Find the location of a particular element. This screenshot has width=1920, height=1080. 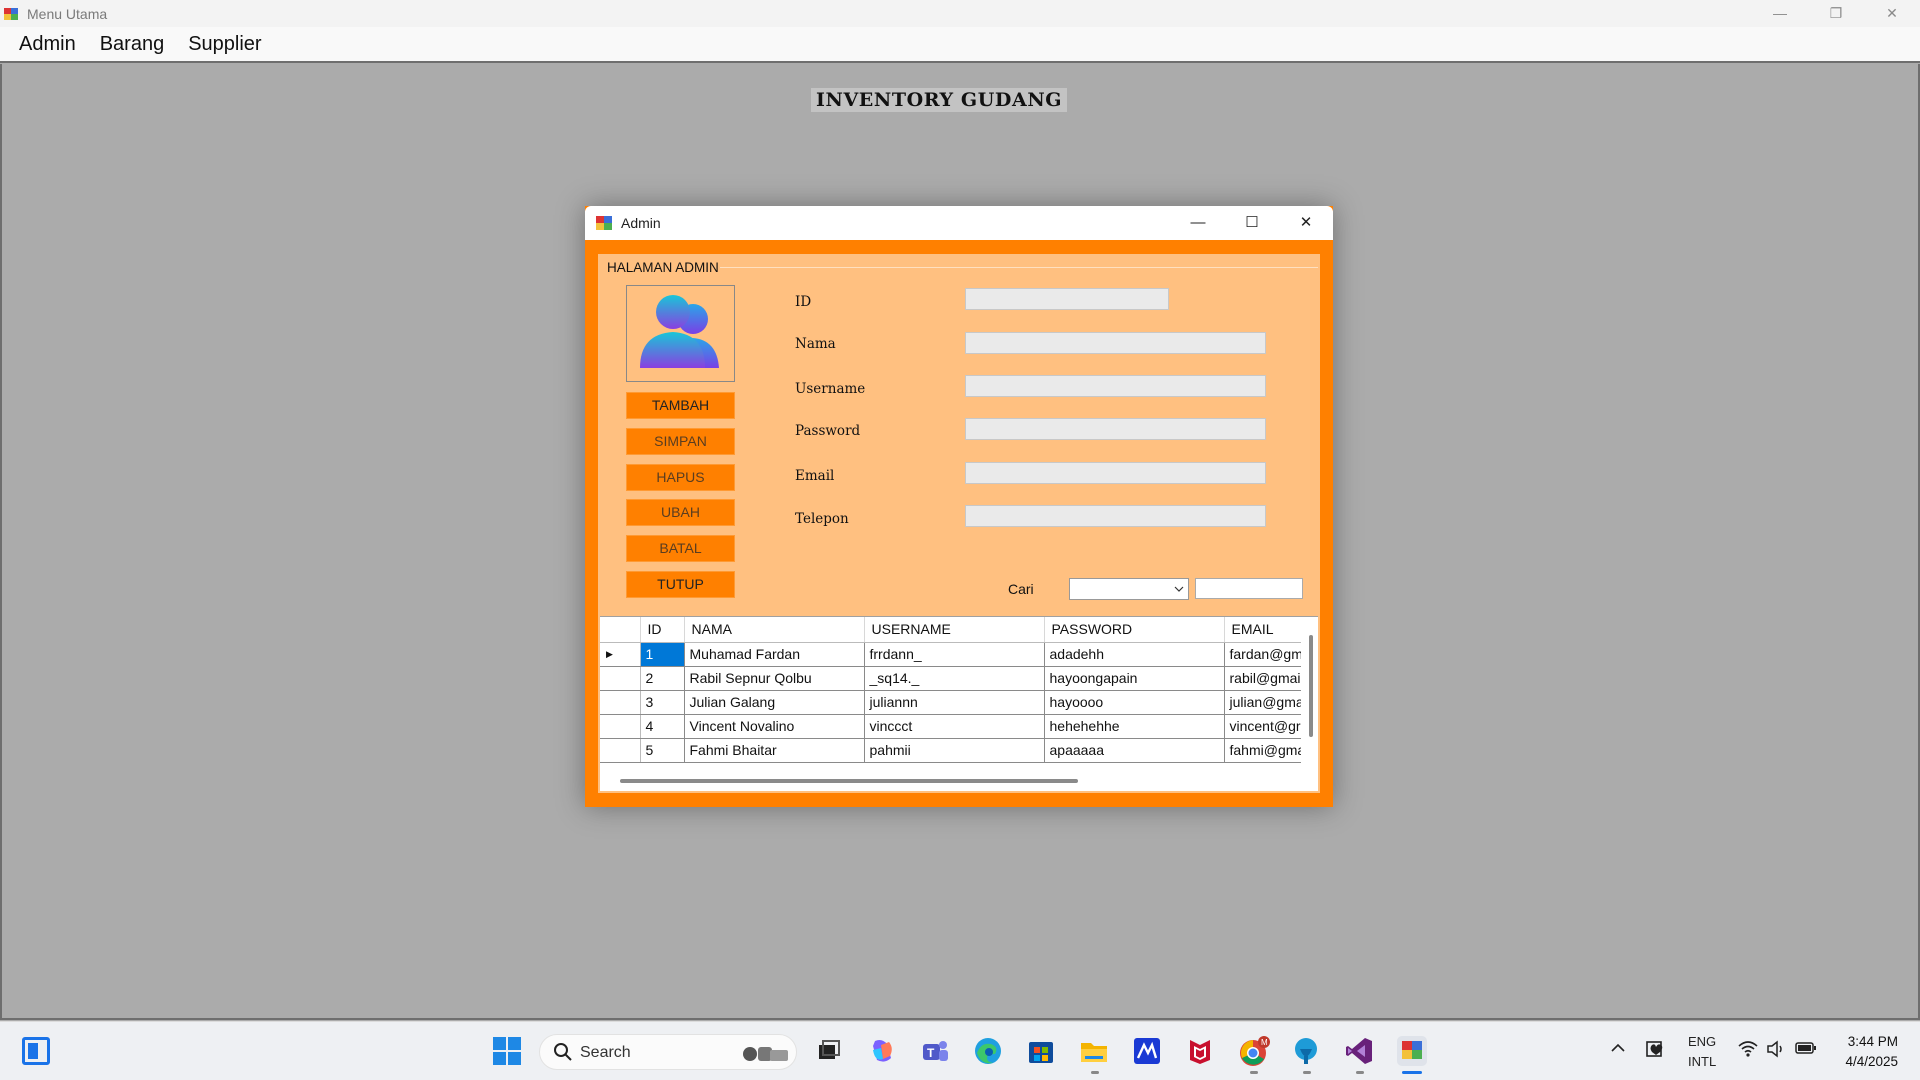

taskbar-search-box: Search is located at coordinates (668, 1052).